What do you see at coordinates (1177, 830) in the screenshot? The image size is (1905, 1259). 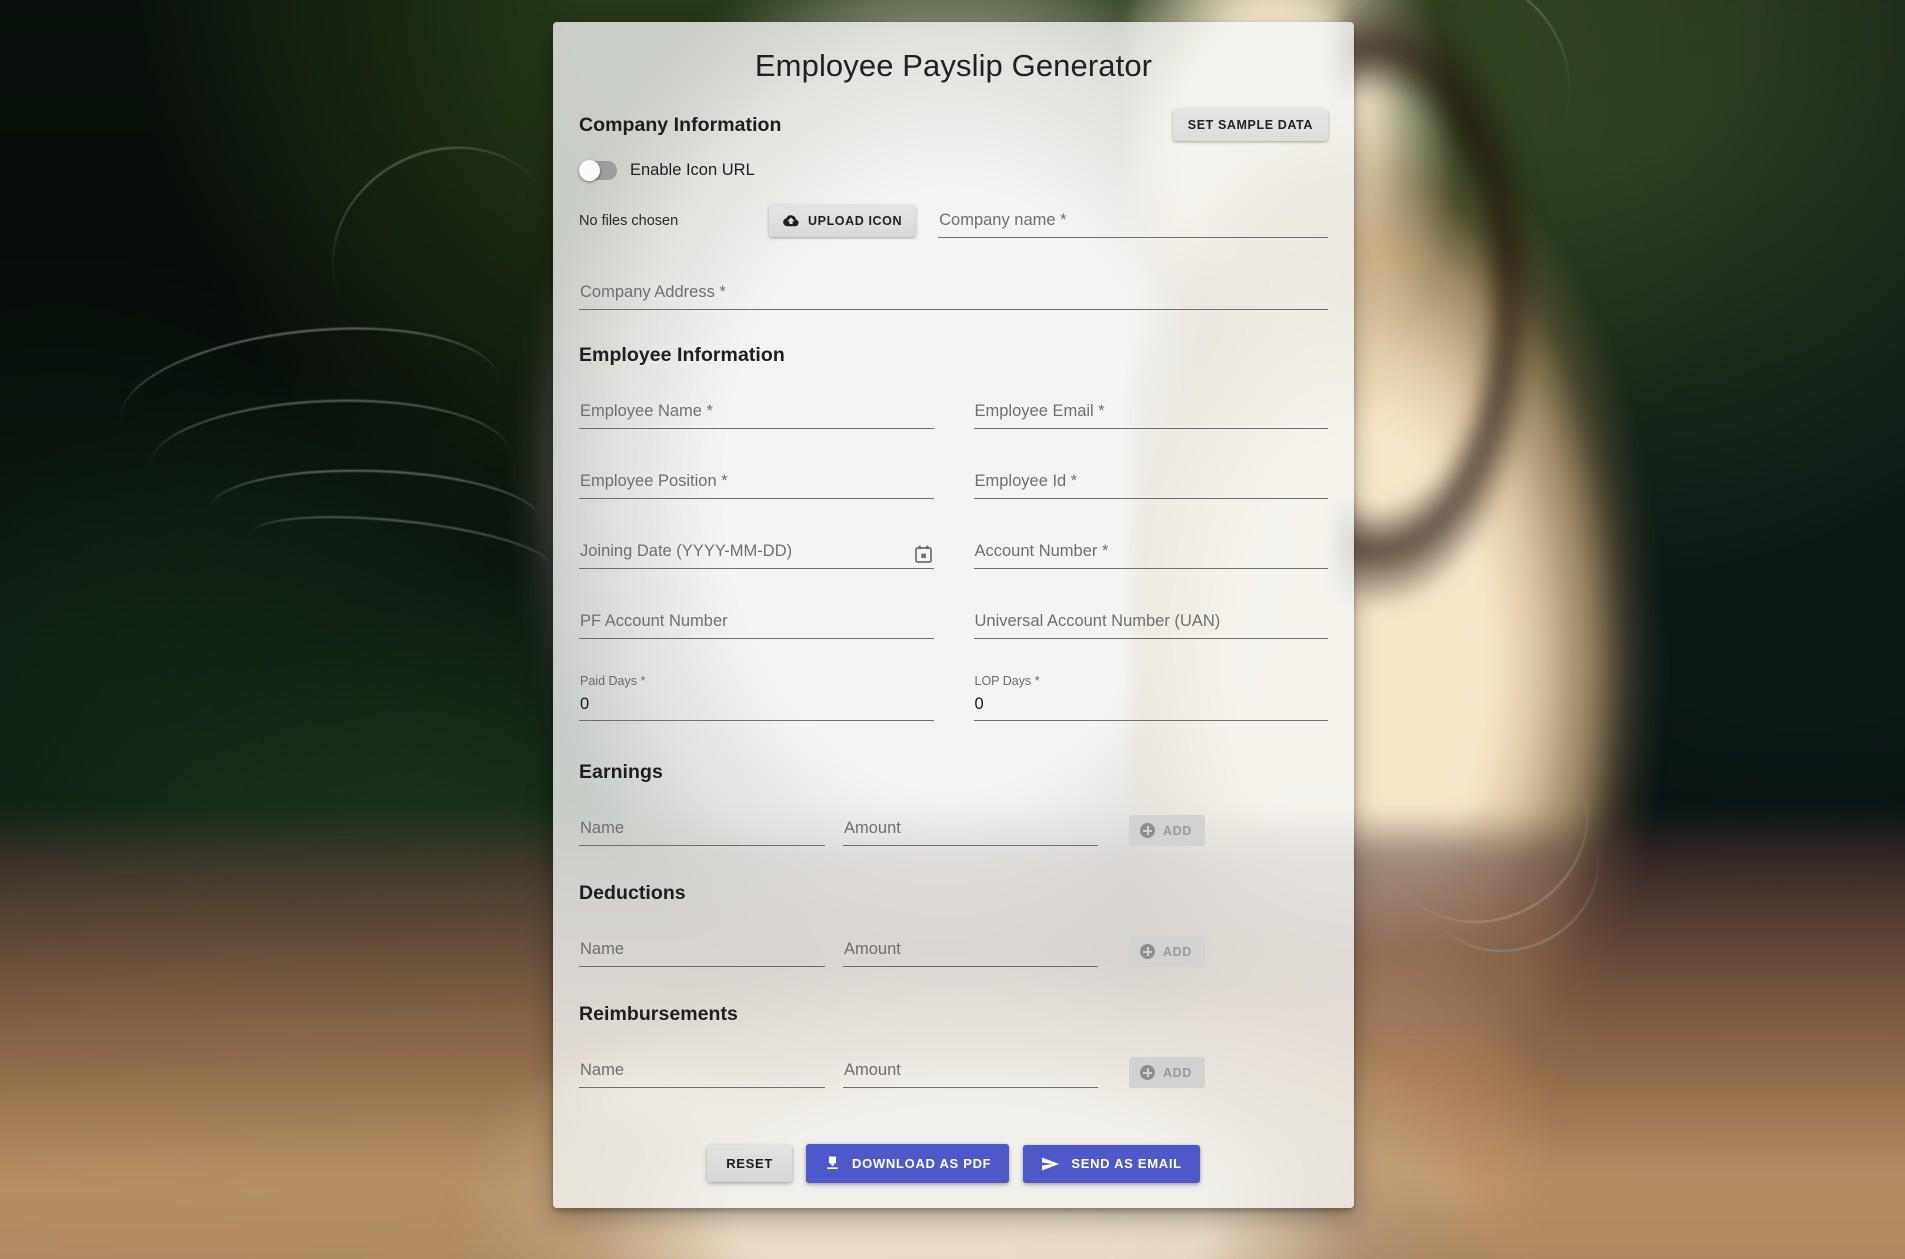 I see `add-earning-button-label: ADD` at bounding box center [1177, 830].